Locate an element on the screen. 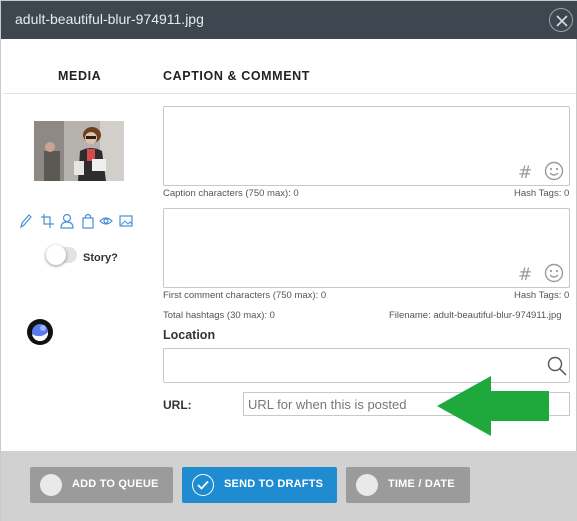  bag-icon is located at coordinates (88, 221).